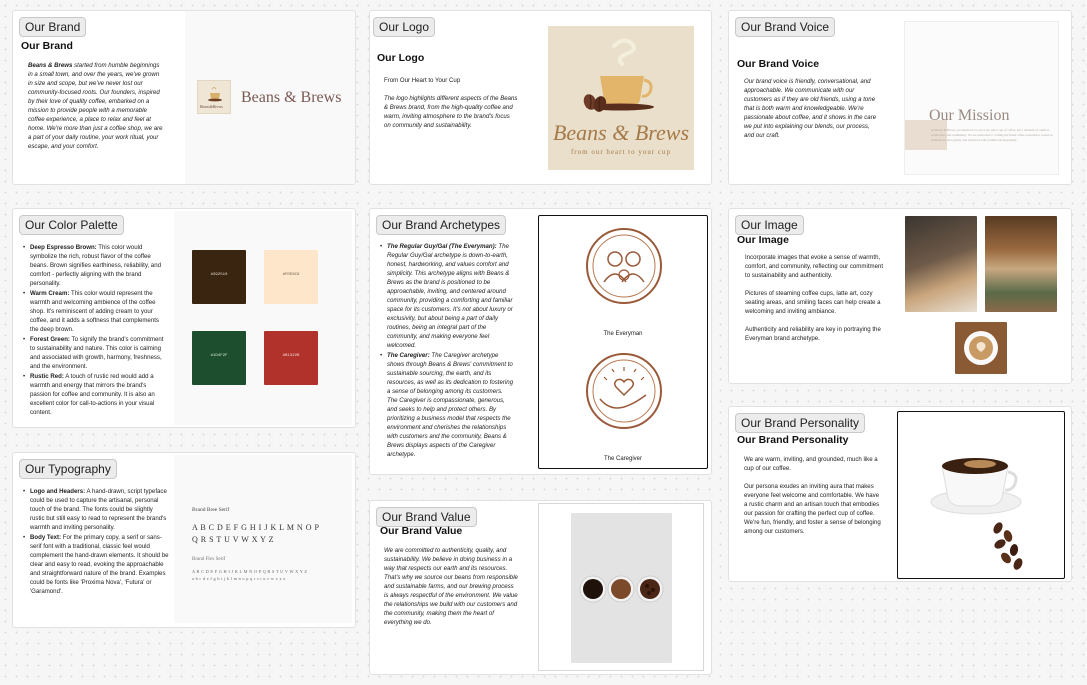  I want to click on caregiver-caption: The Caregiver, so click(622, 459).